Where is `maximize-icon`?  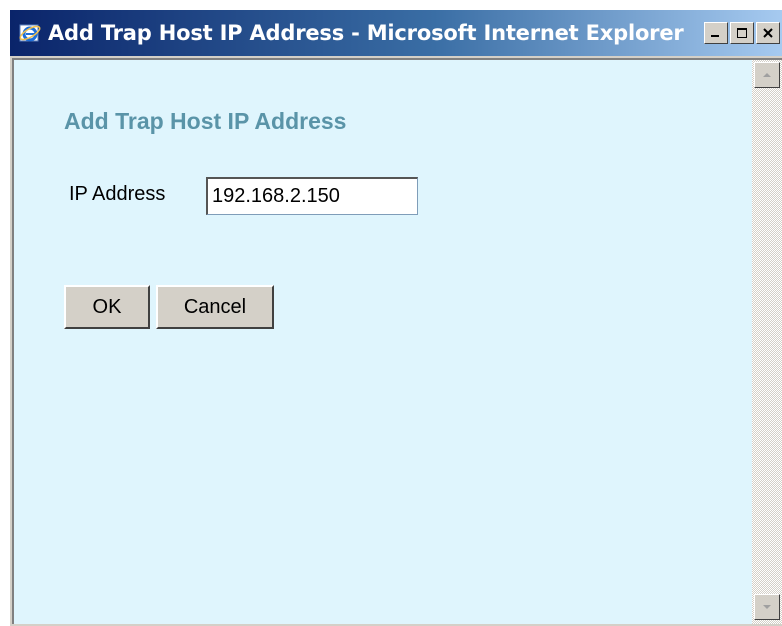 maximize-icon is located at coordinates (742, 33).